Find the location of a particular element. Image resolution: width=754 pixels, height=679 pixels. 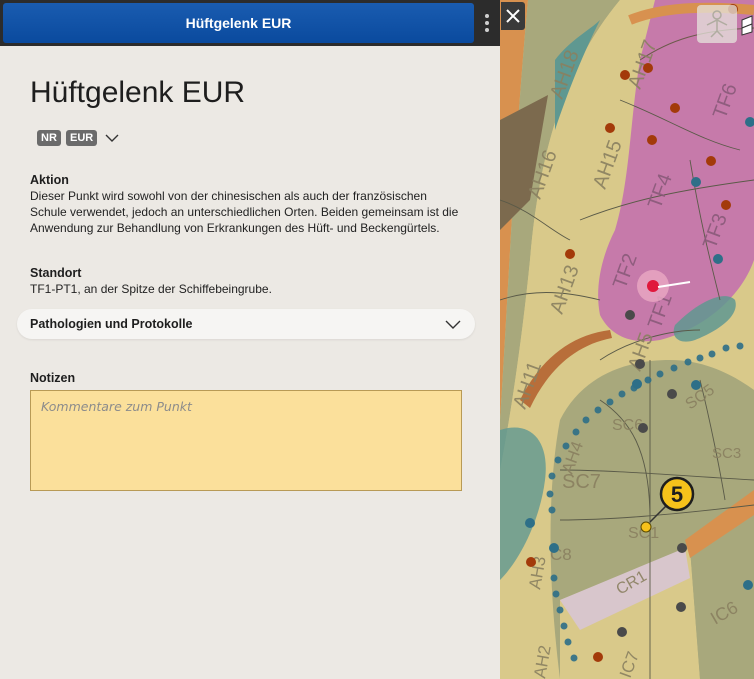

notes-field is located at coordinates (246, 440).